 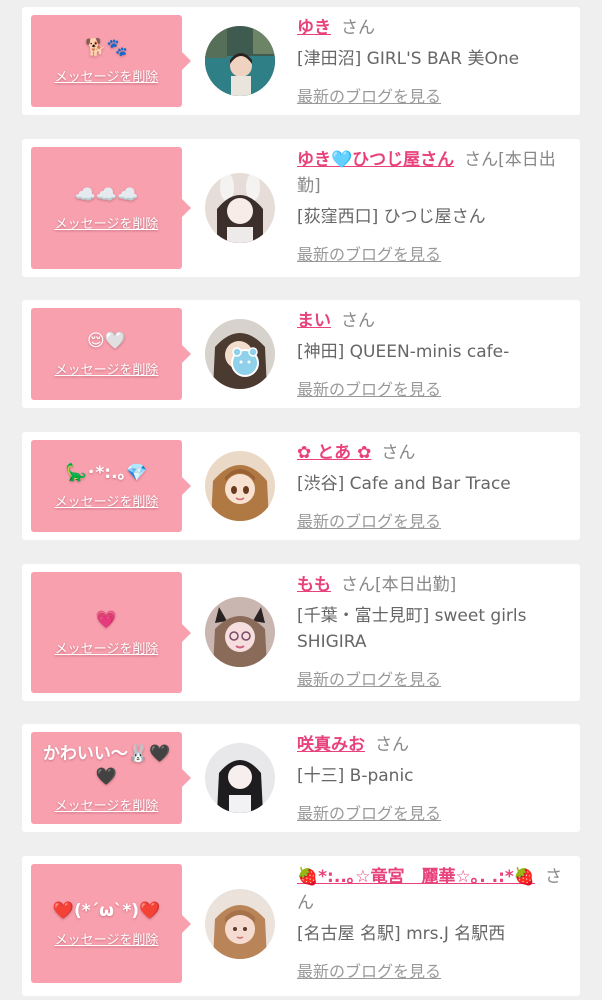 I want to click on work-status: [本日出勤], so click(x=416, y=585).